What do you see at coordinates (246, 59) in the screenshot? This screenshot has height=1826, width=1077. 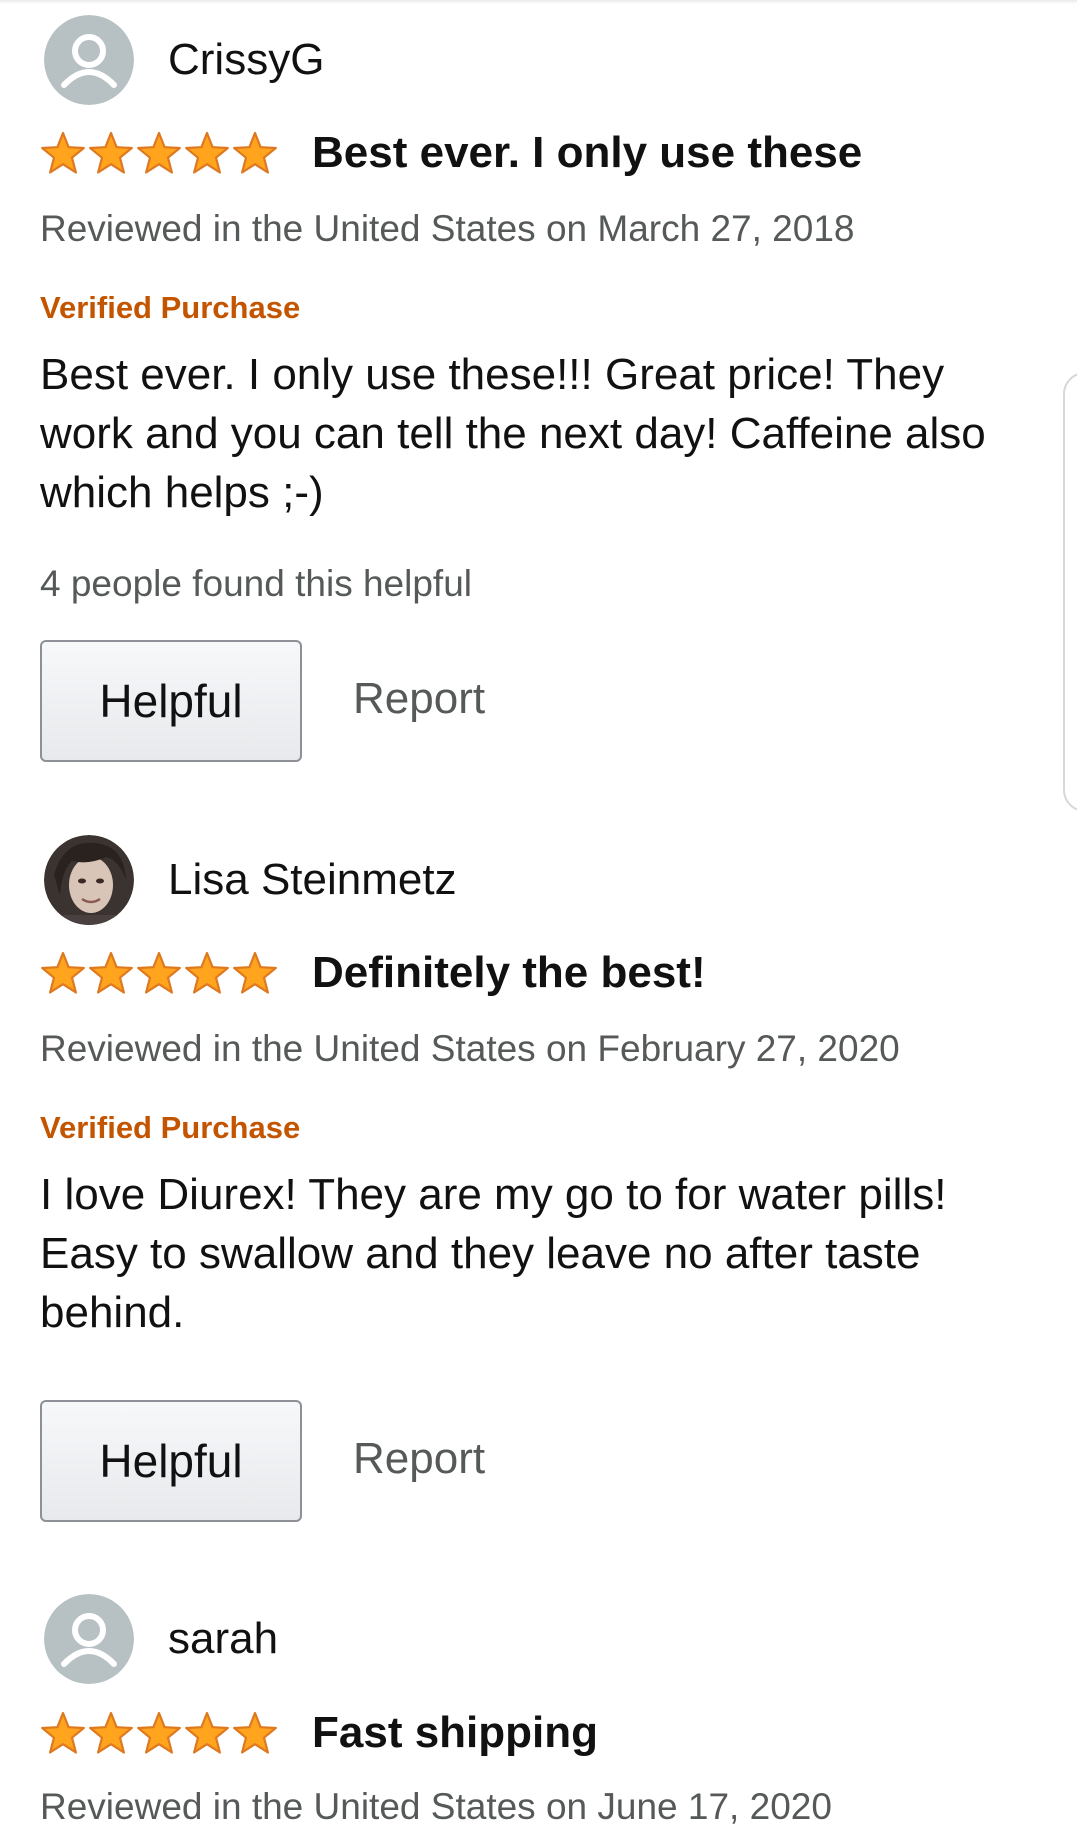 I see `reviewer-name: CrissyG` at bounding box center [246, 59].